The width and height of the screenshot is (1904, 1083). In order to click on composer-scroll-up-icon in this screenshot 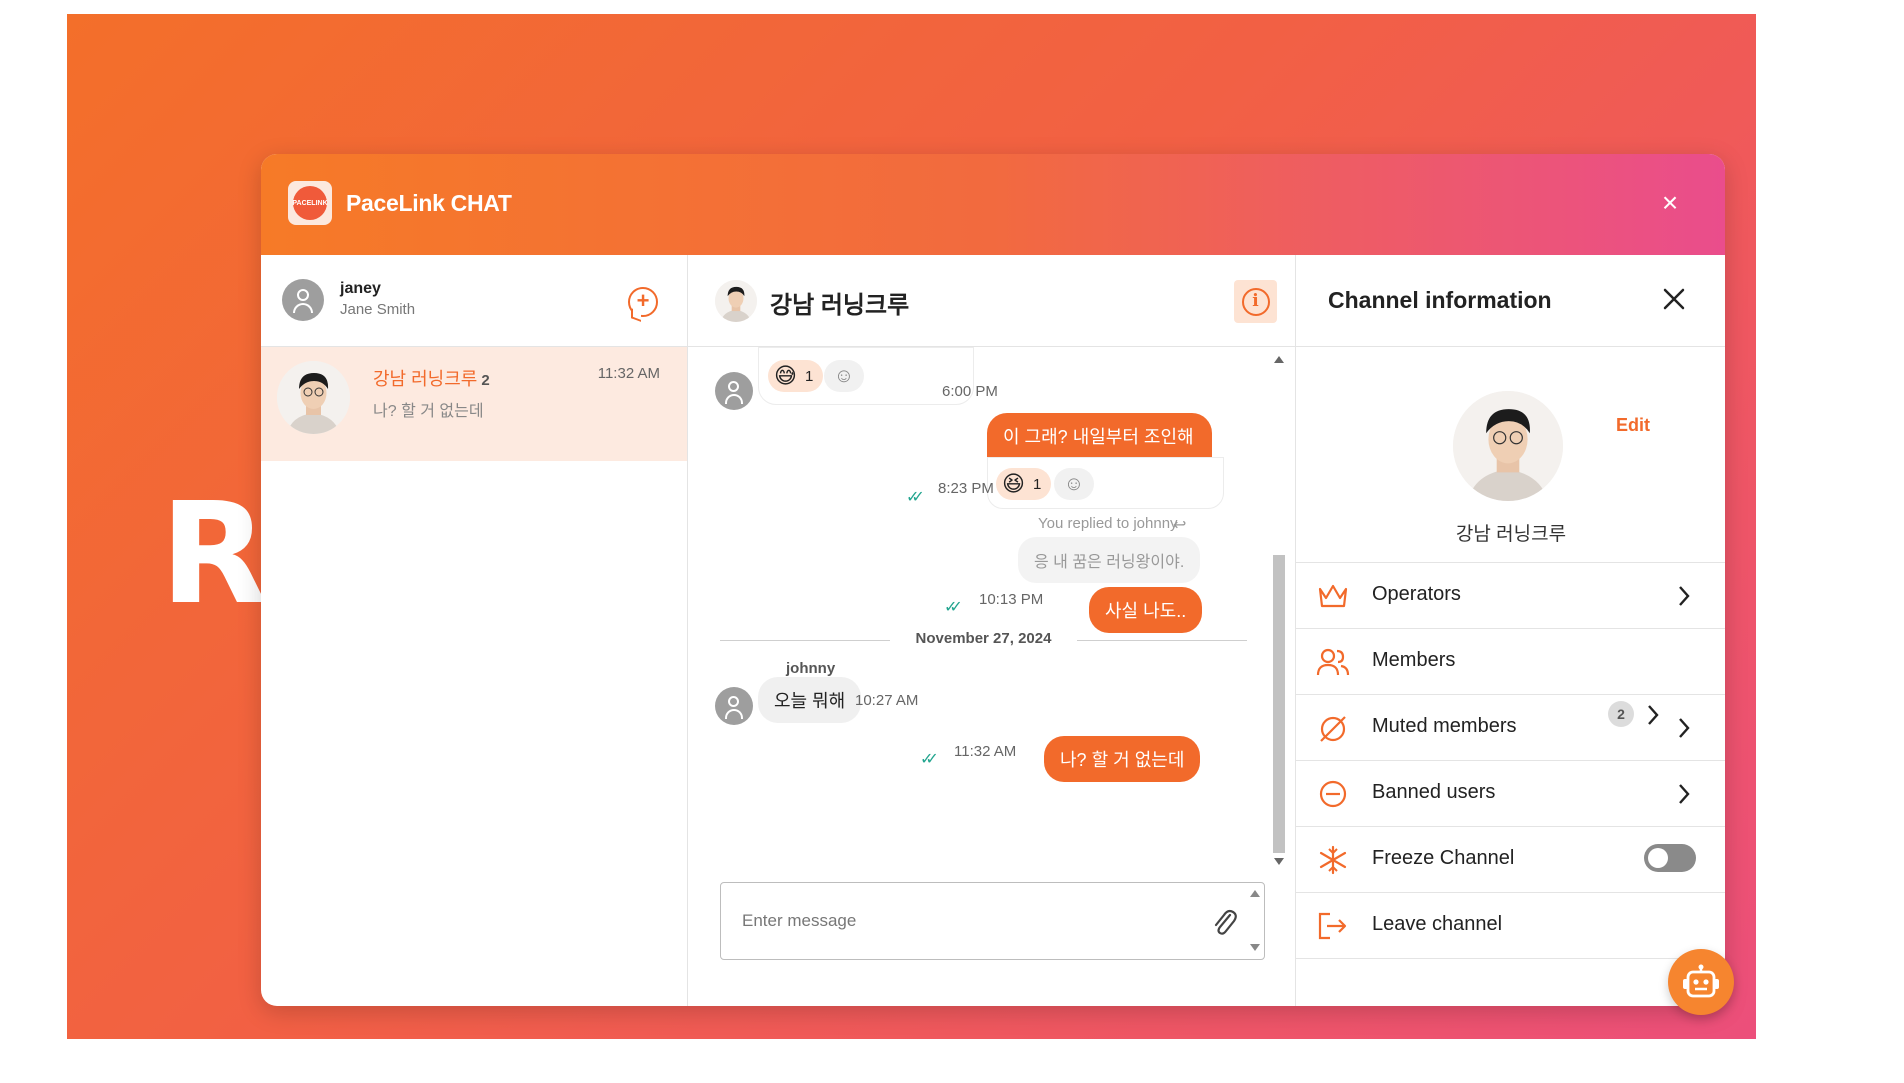, I will do `click(1255, 893)`.